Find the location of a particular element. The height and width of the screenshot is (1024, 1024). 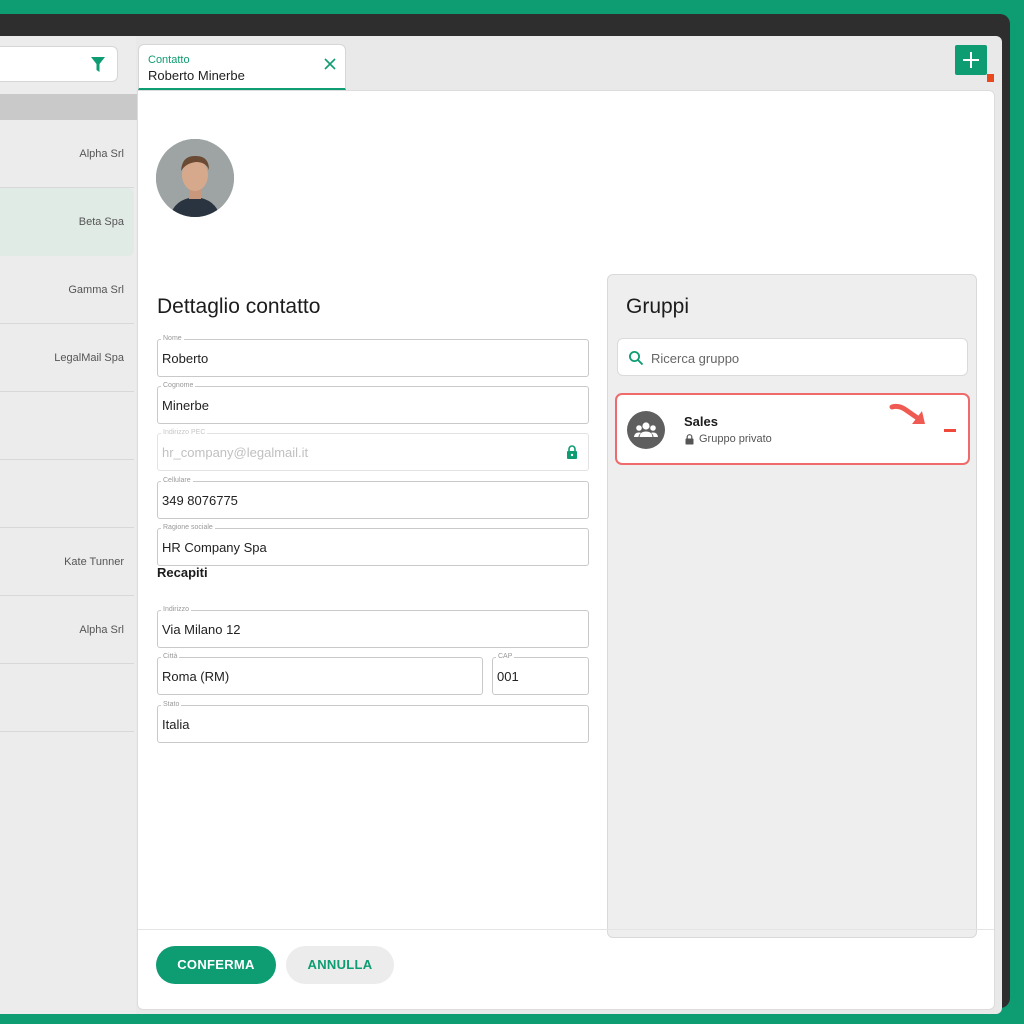

avatar is located at coordinates (195, 178).